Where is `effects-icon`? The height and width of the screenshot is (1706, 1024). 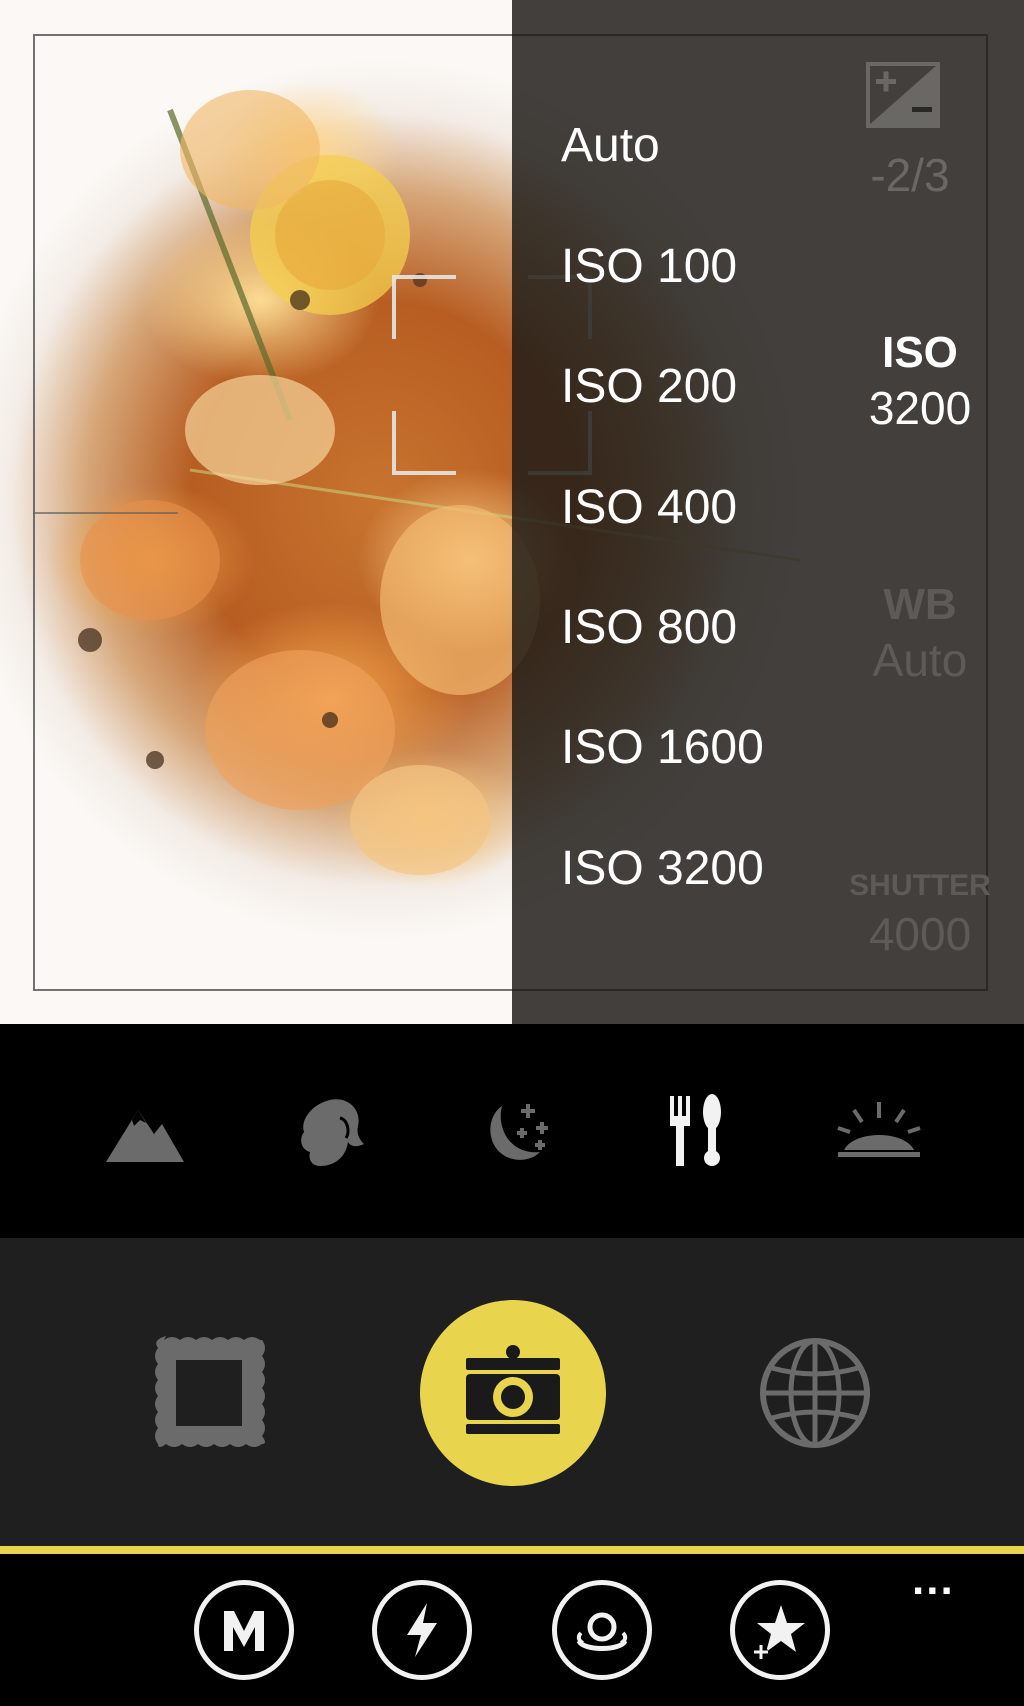
effects-icon is located at coordinates (779, 1632).